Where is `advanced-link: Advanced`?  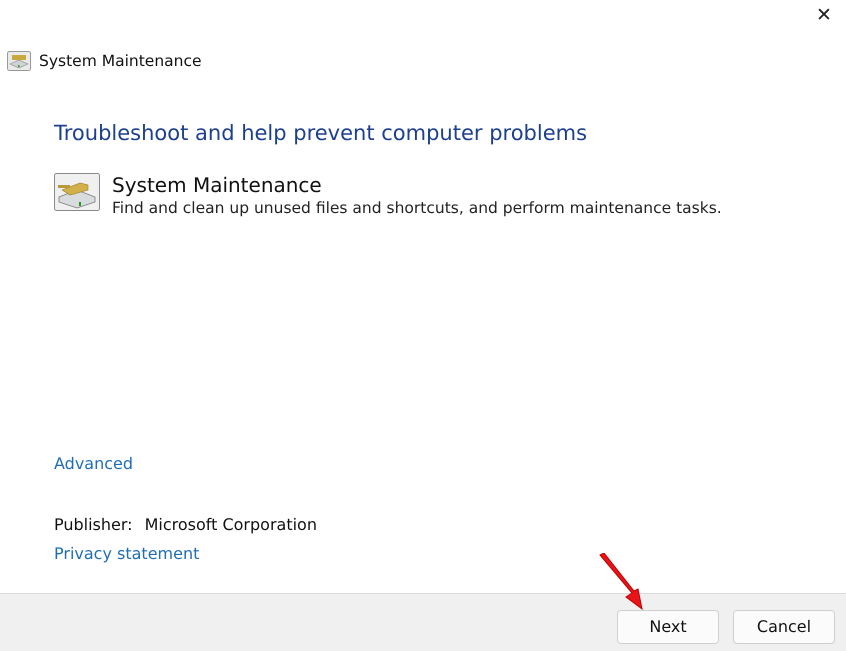
advanced-link: Advanced is located at coordinates (94, 463).